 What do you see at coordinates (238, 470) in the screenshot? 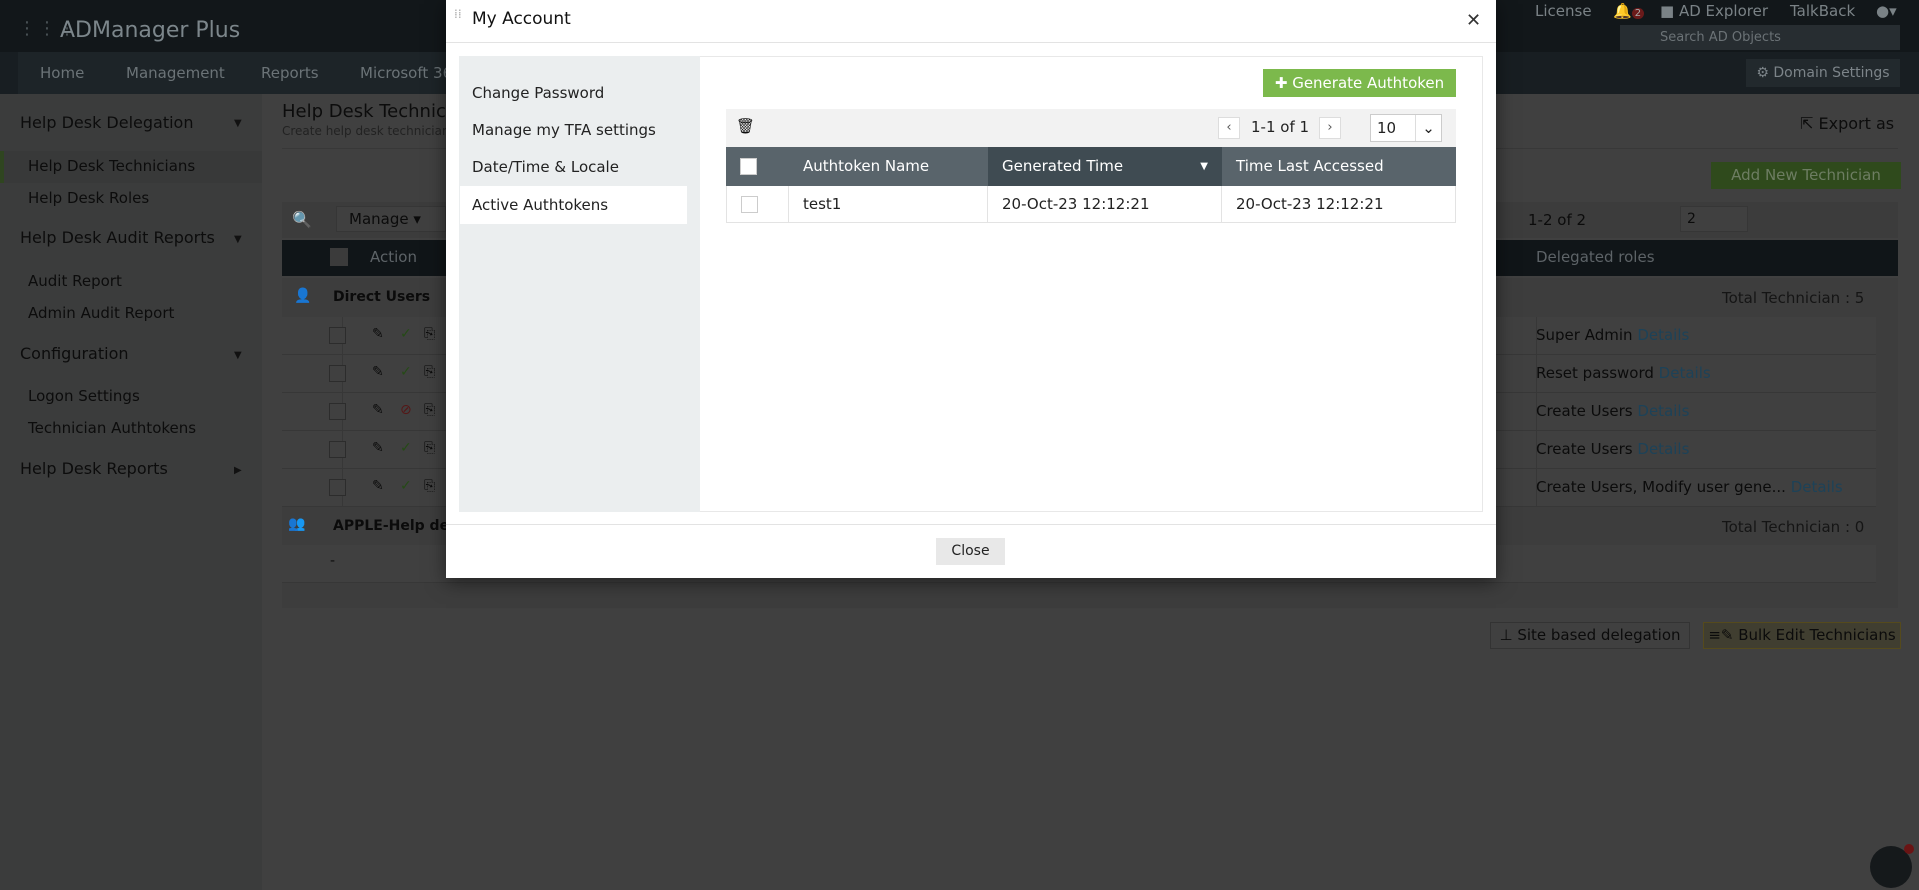
I see `caret-right-icon: ▶` at bounding box center [238, 470].